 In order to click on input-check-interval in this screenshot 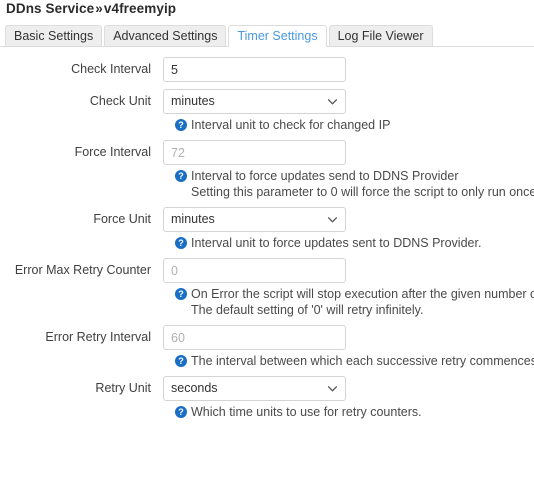, I will do `click(254, 69)`.